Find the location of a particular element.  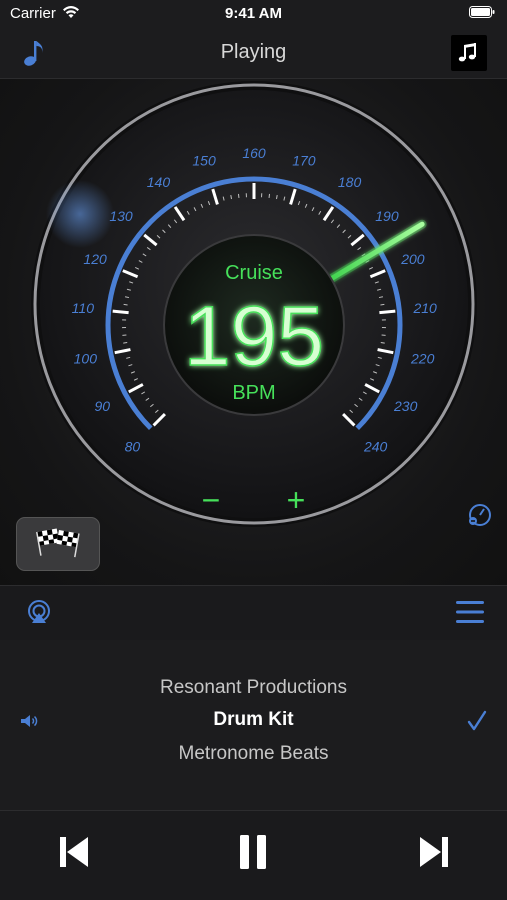

gauge-scale-label: 120 is located at coordinates (95, 259).